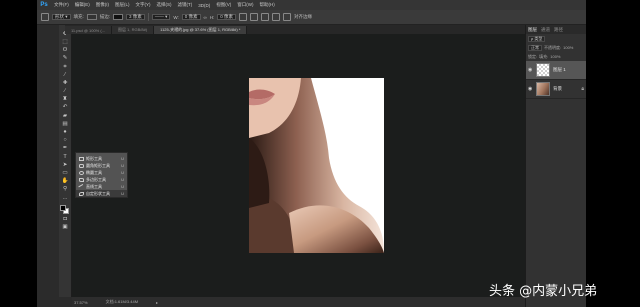 The height and width of the screenshot is (307, 640). I want to click on fill-label: 填充:, so click(78, 16).